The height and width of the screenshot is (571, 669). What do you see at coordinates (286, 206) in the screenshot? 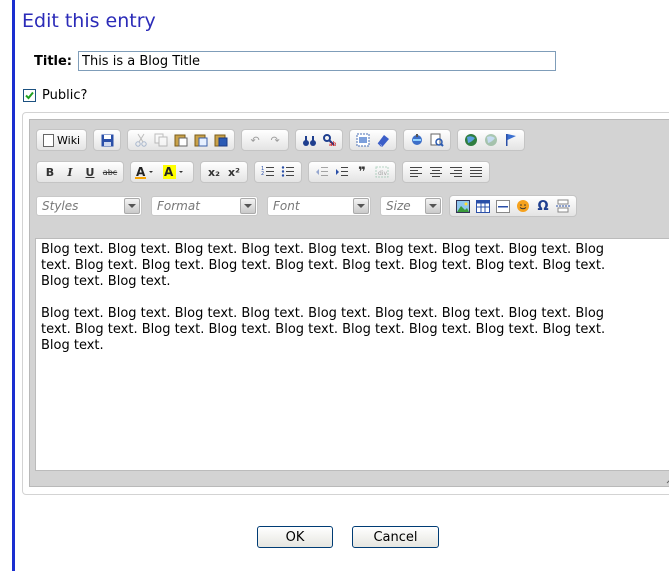
I see `font-label: Font` at bounding box center [286, 206].